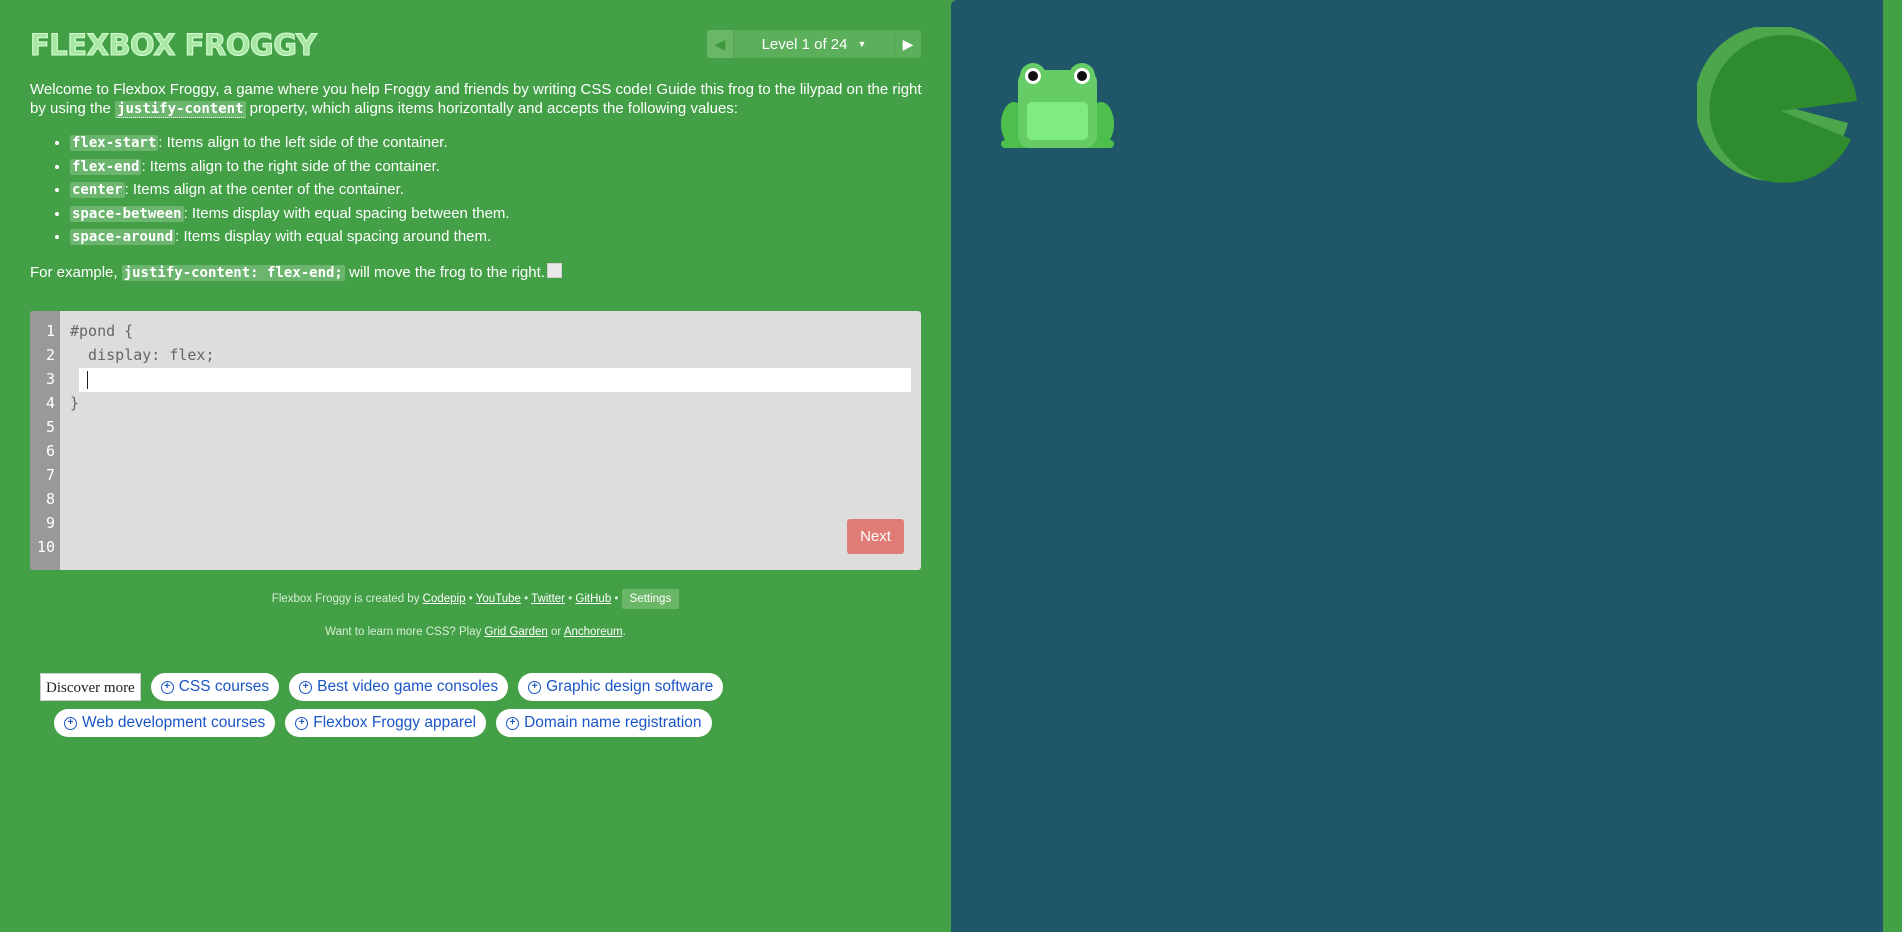 This screenshot has width=1902, height=932. I want to click on discover-chip: + Domain name registration, so click(604, 723).